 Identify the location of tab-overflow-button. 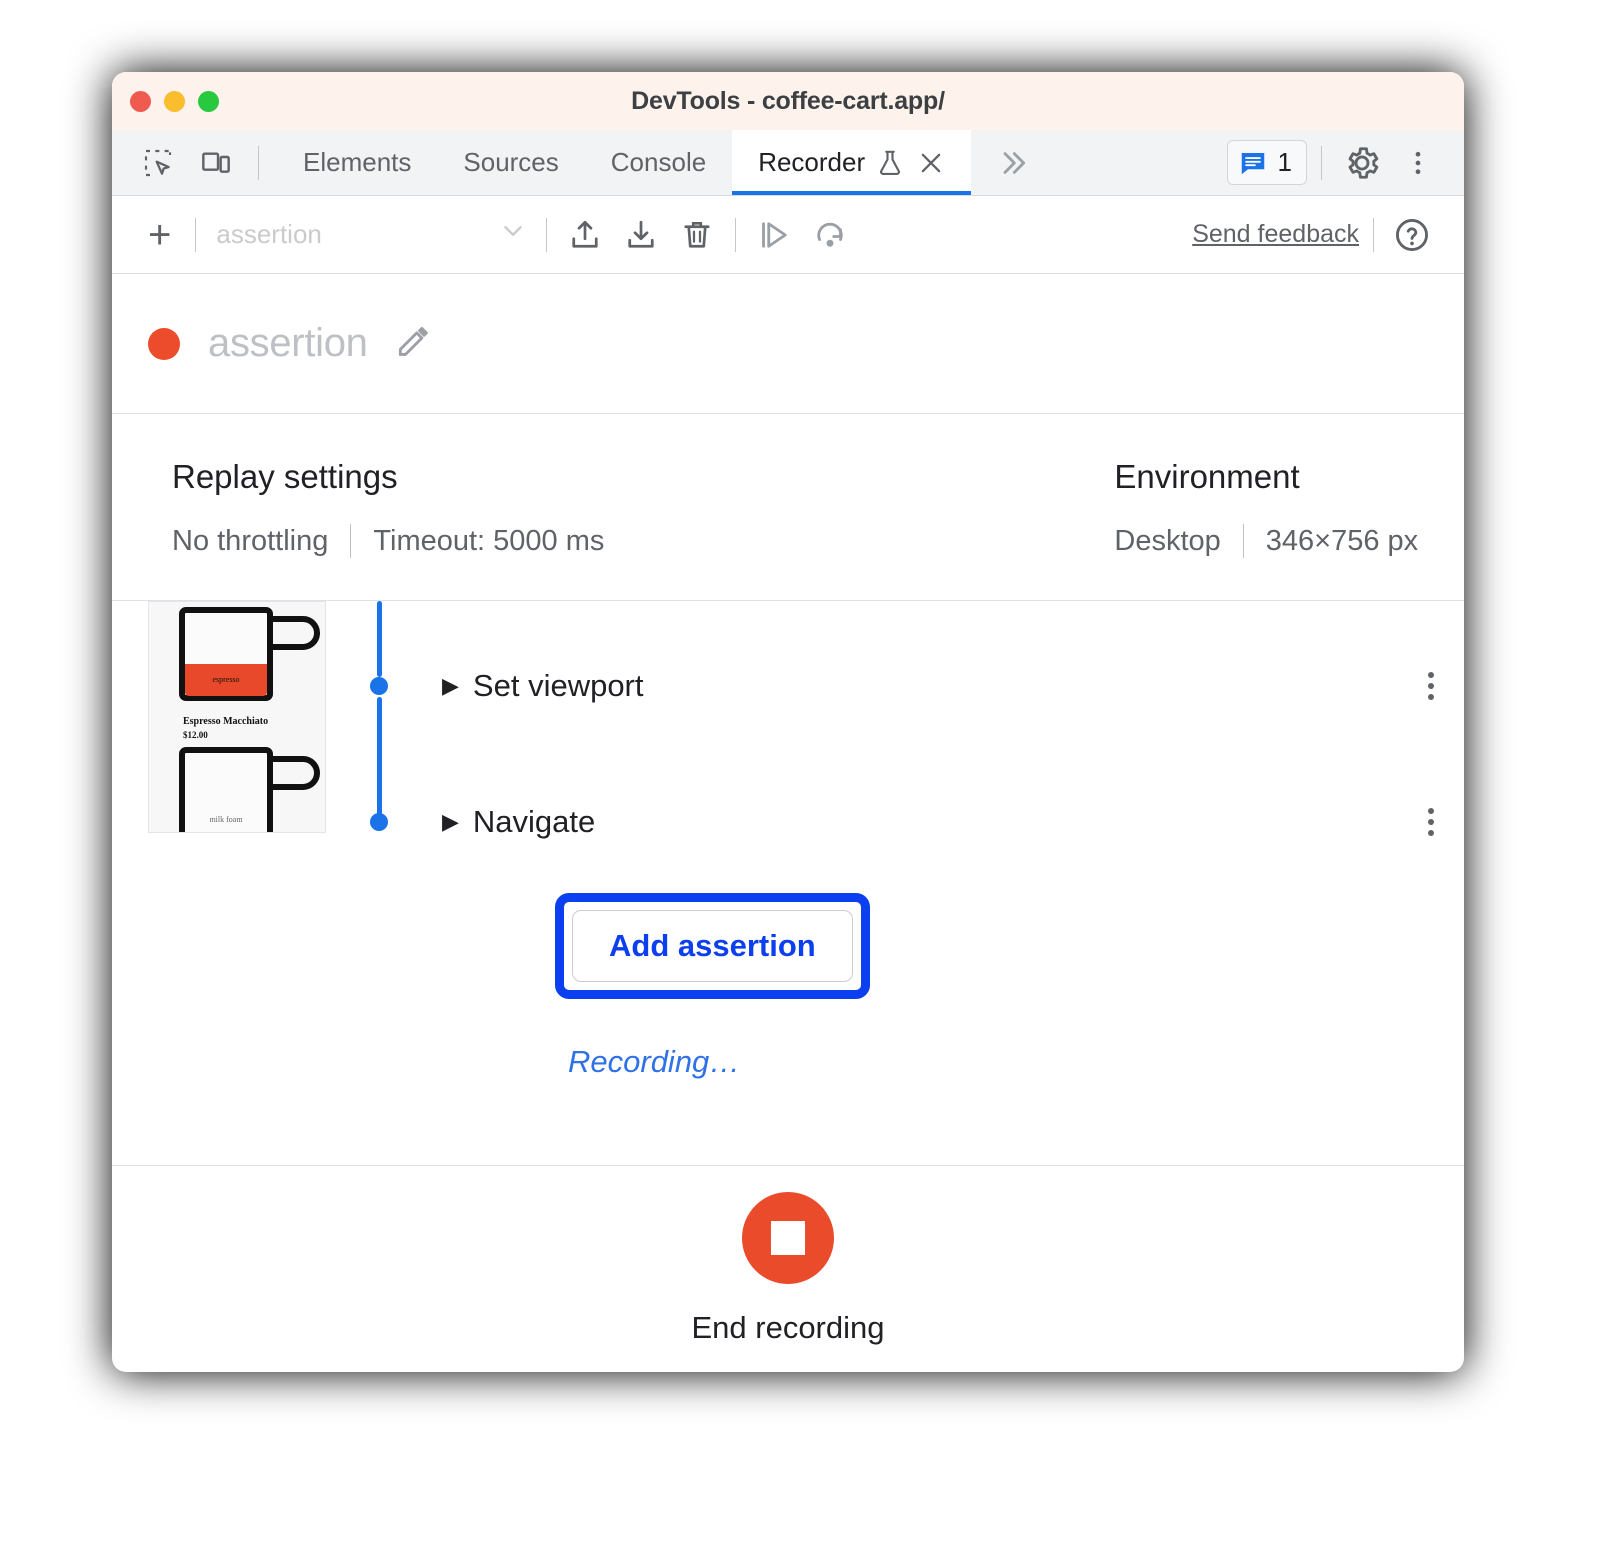
(1013, 162).